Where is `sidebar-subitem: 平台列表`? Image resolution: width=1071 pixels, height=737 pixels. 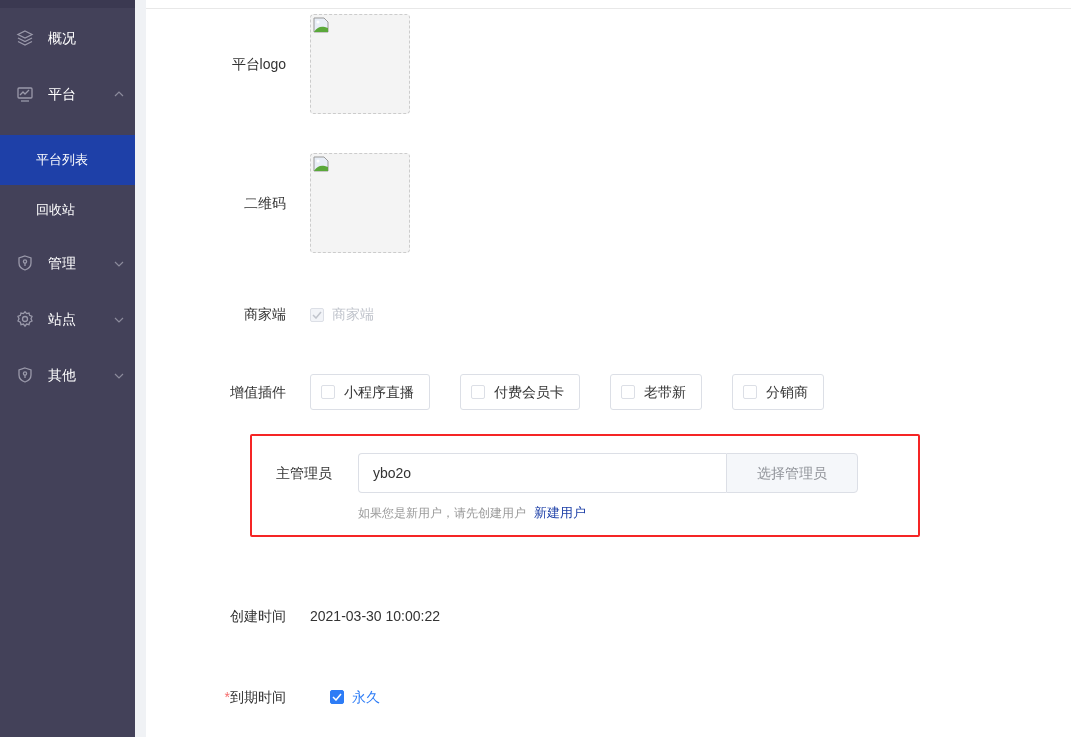
sidebar-subitem: 平台列表 is located at coordinates (67, 160).